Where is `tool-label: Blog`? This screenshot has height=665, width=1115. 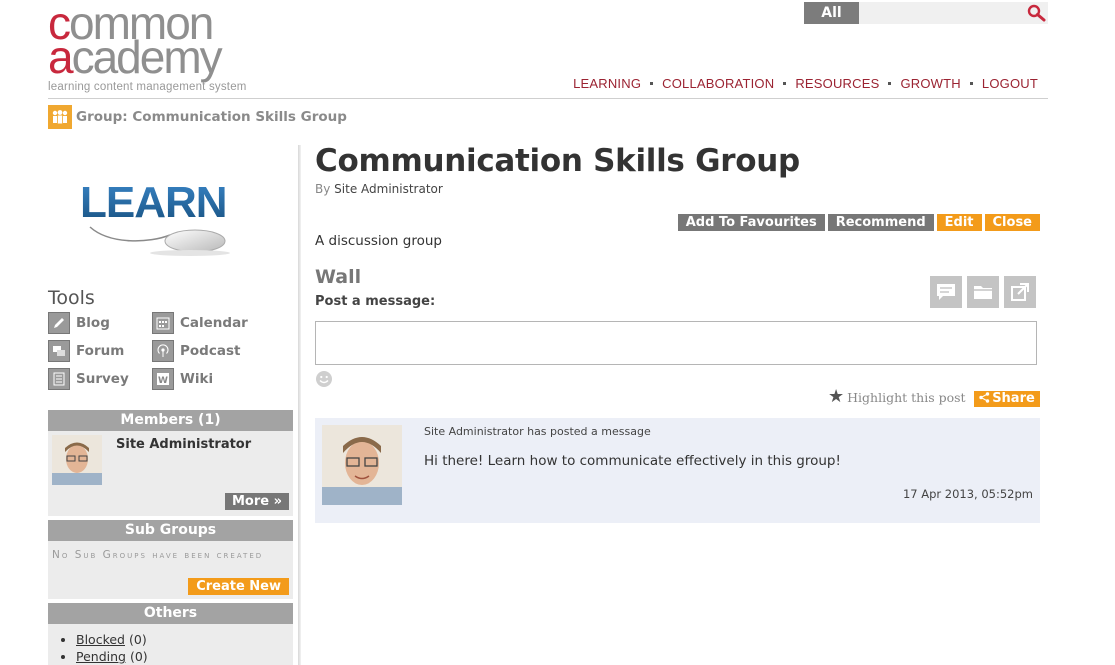 tool-label: Blog is located at coordinates (93, 323).